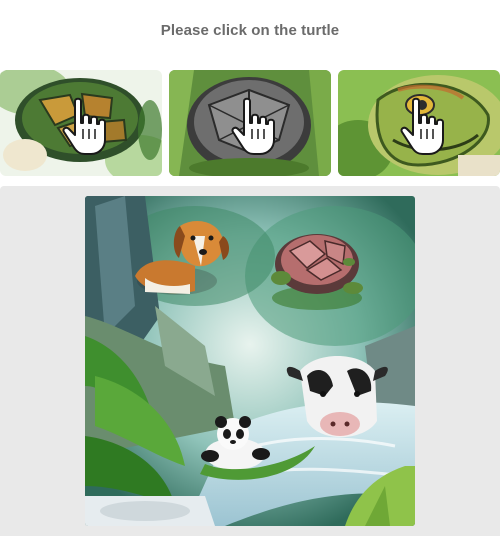  Describe the element at coordinates (317, 272) in the screenshot. I see `turtle-figure` at that location.